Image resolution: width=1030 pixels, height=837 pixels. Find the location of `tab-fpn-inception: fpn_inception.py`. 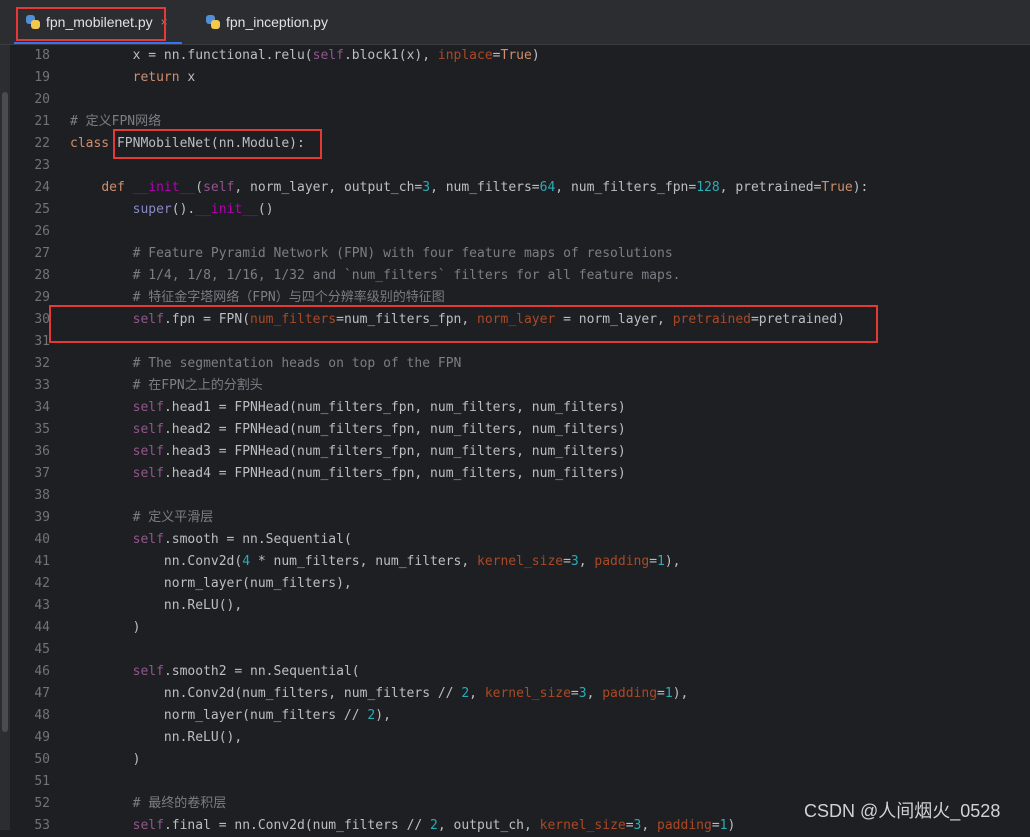

tab-fpn-inception: fpn_inception.py is located at coordinates (264, 22).